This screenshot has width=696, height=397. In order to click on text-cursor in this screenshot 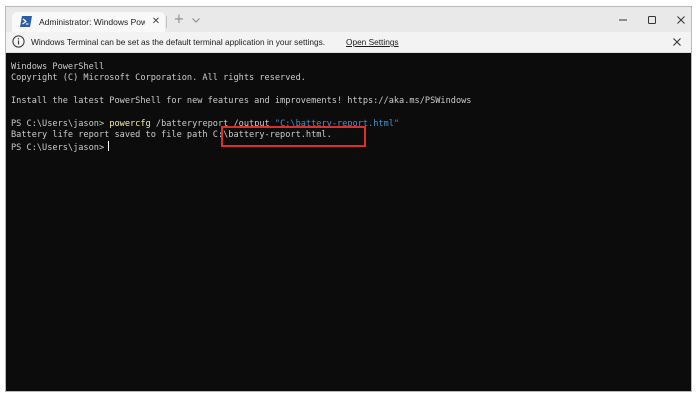, I will do `click(109, 146)`.